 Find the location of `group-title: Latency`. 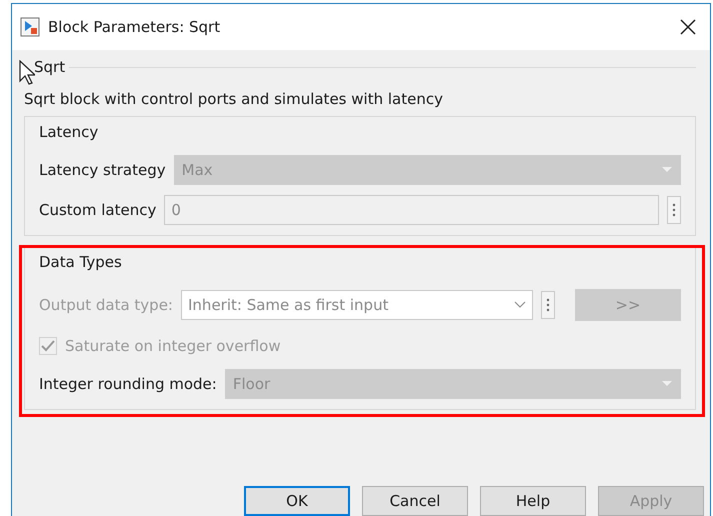

group-title: Latency is located at coordinates (69, 132).